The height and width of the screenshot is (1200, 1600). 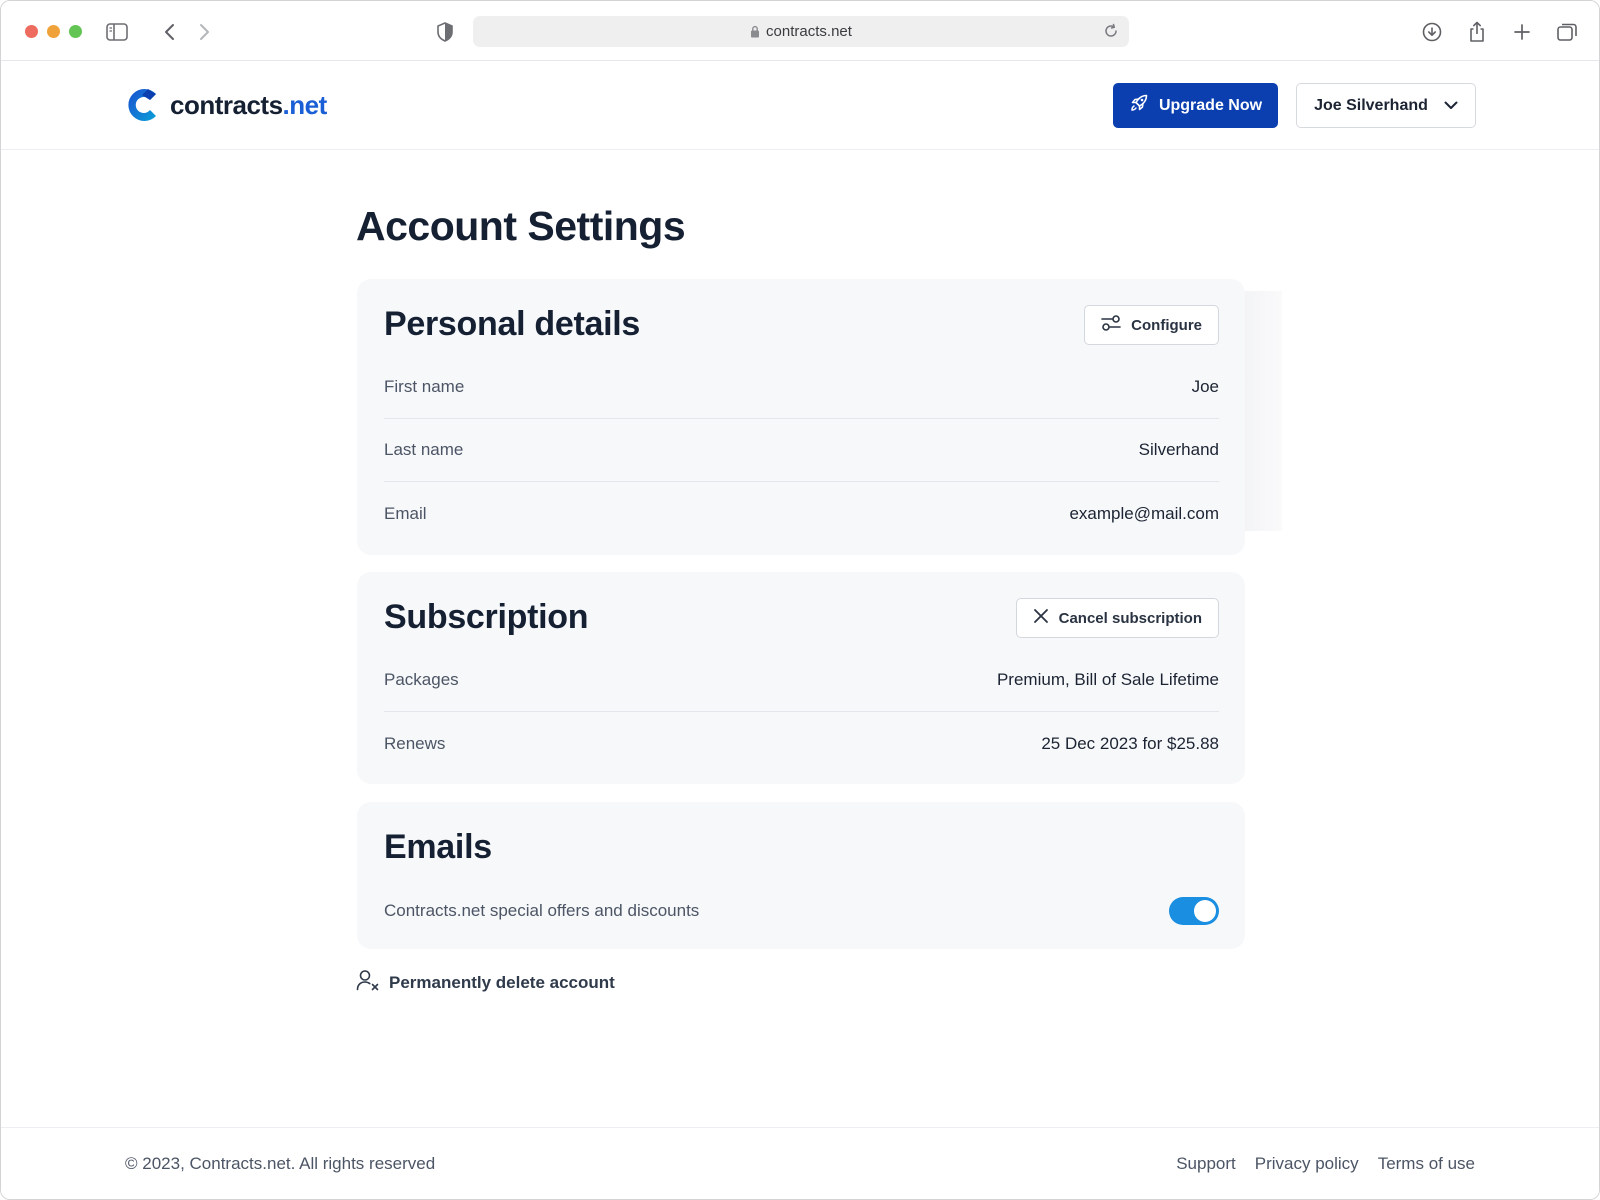 I want to click on browser-toolbar: contracts.net, so click(x=800, y=31).